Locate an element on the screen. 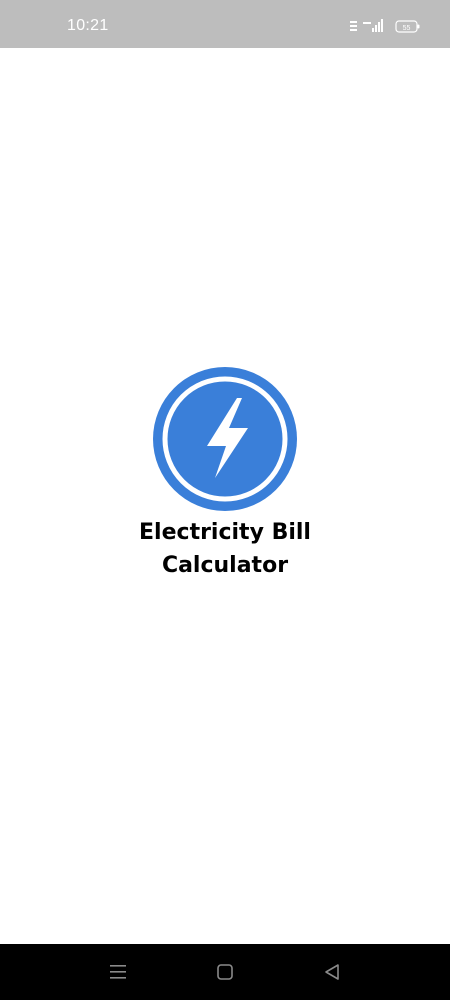 Image resolution: width=450 pixels, height=1000 pixels. volte-icon is located at coordinates (353, 26).